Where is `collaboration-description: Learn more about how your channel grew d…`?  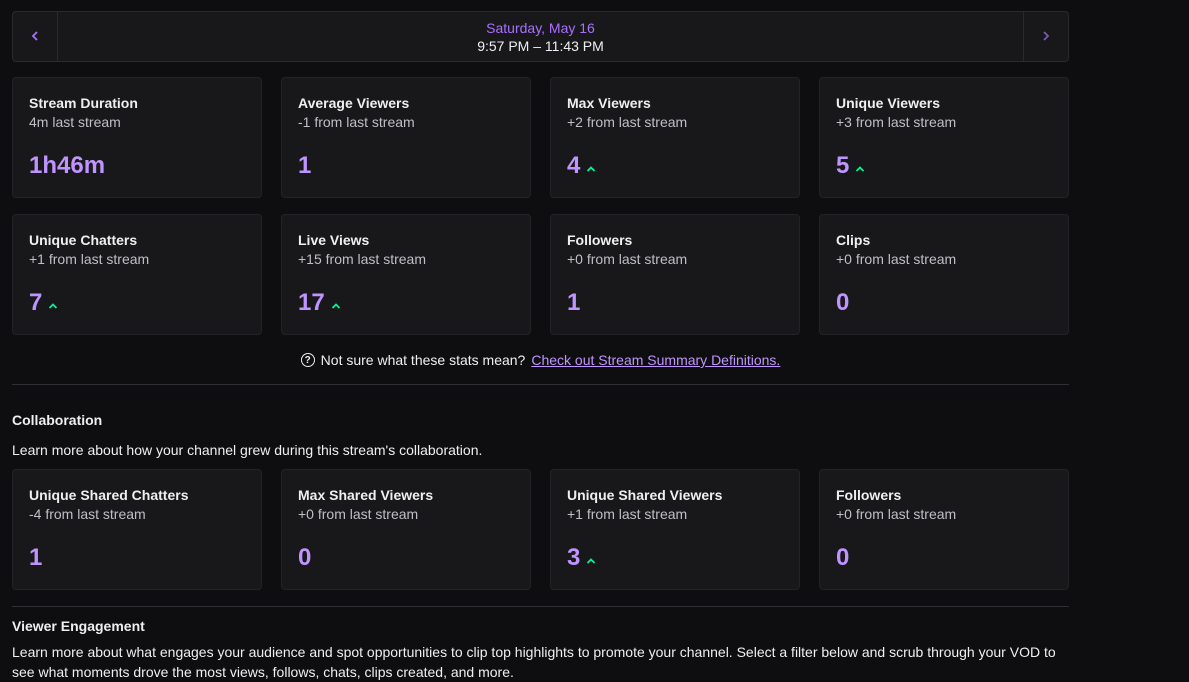 collaboration-description: Learn more about how your channel grew d… is located at coordinates (247, 450).